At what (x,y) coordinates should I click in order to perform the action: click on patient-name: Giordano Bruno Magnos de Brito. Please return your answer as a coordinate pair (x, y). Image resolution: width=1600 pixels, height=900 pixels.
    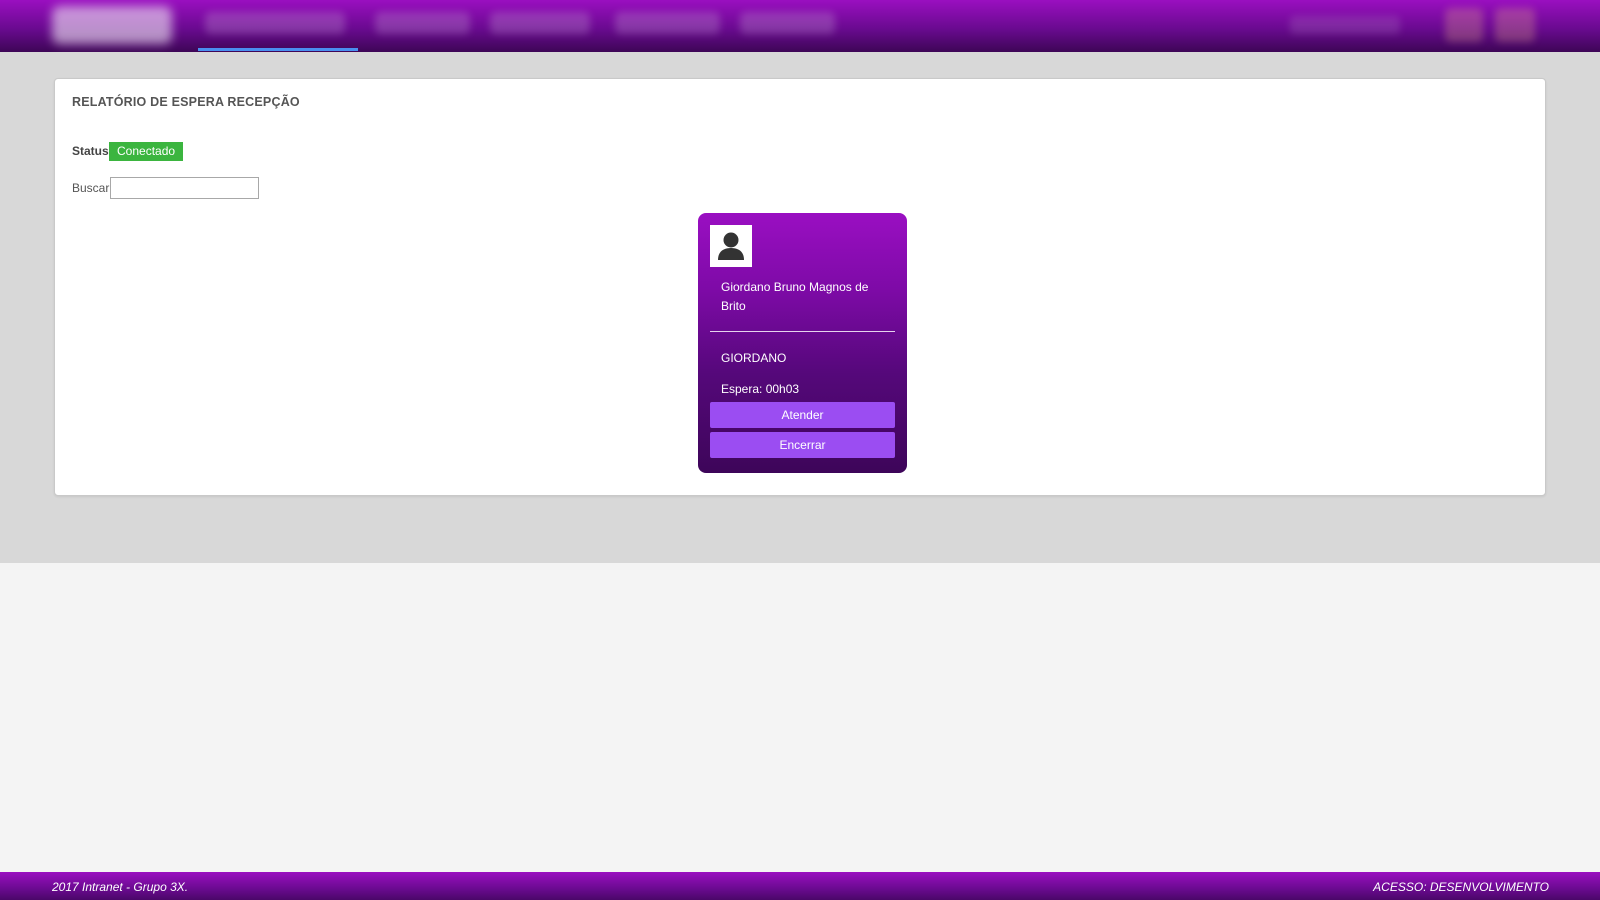
    Looking at the image, I should click on (795, 296).